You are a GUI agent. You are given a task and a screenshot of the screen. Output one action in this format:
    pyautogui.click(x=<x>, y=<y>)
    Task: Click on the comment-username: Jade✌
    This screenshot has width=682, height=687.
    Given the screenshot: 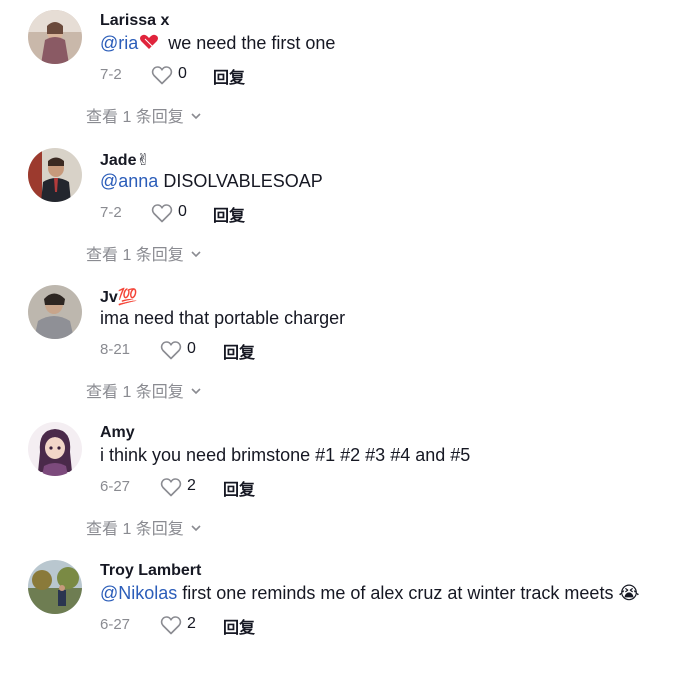 What is the action you would take?
    pyautogui.click(x=125, y=160)
    